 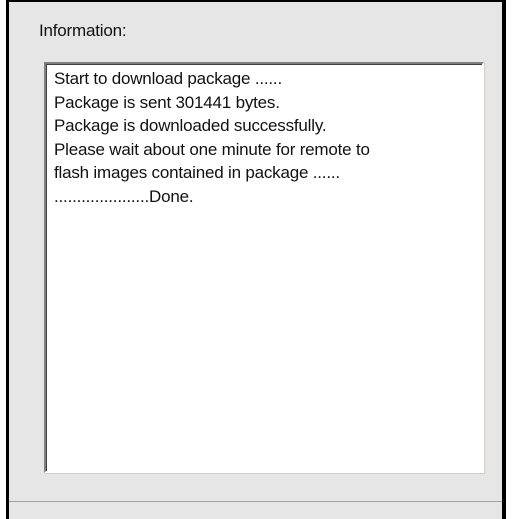 What do you see at coordinates (255, 501) in the screenshot?
I see `divider` at bounding box center [255, 501].